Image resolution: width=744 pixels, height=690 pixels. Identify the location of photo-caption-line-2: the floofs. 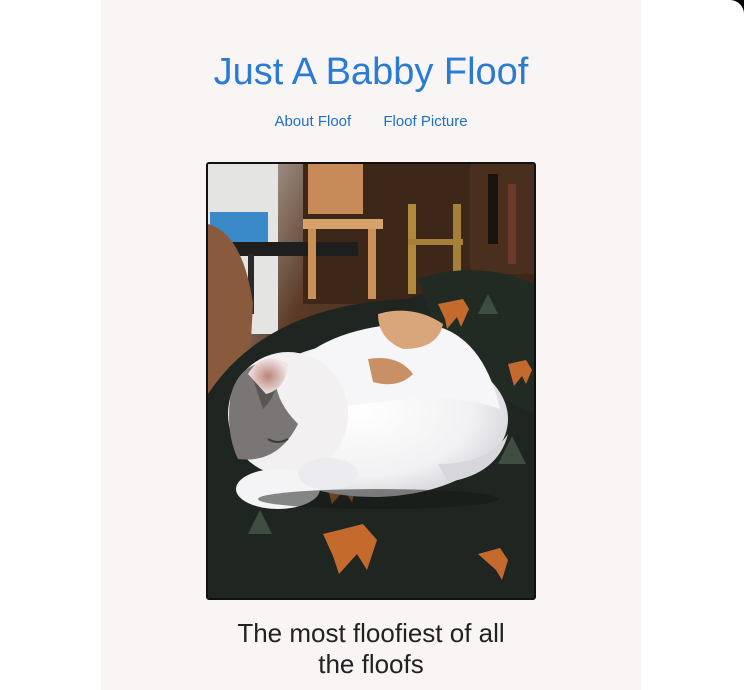
(371, 664).